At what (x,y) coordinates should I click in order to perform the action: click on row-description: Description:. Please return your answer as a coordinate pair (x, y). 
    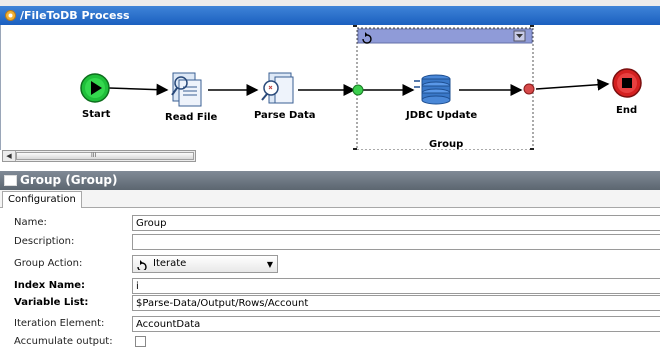
    Looking at the image, I should click on (330, 242).